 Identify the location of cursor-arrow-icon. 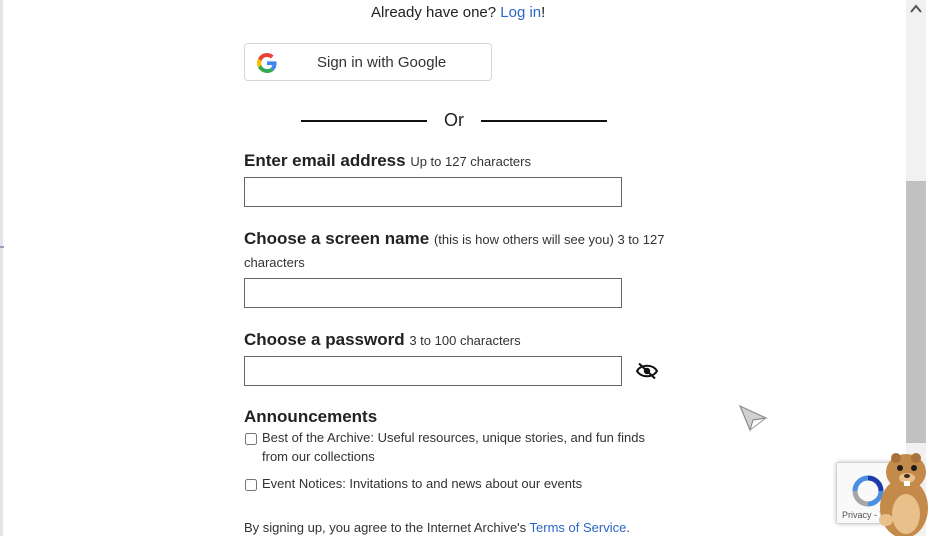
(753, 418).